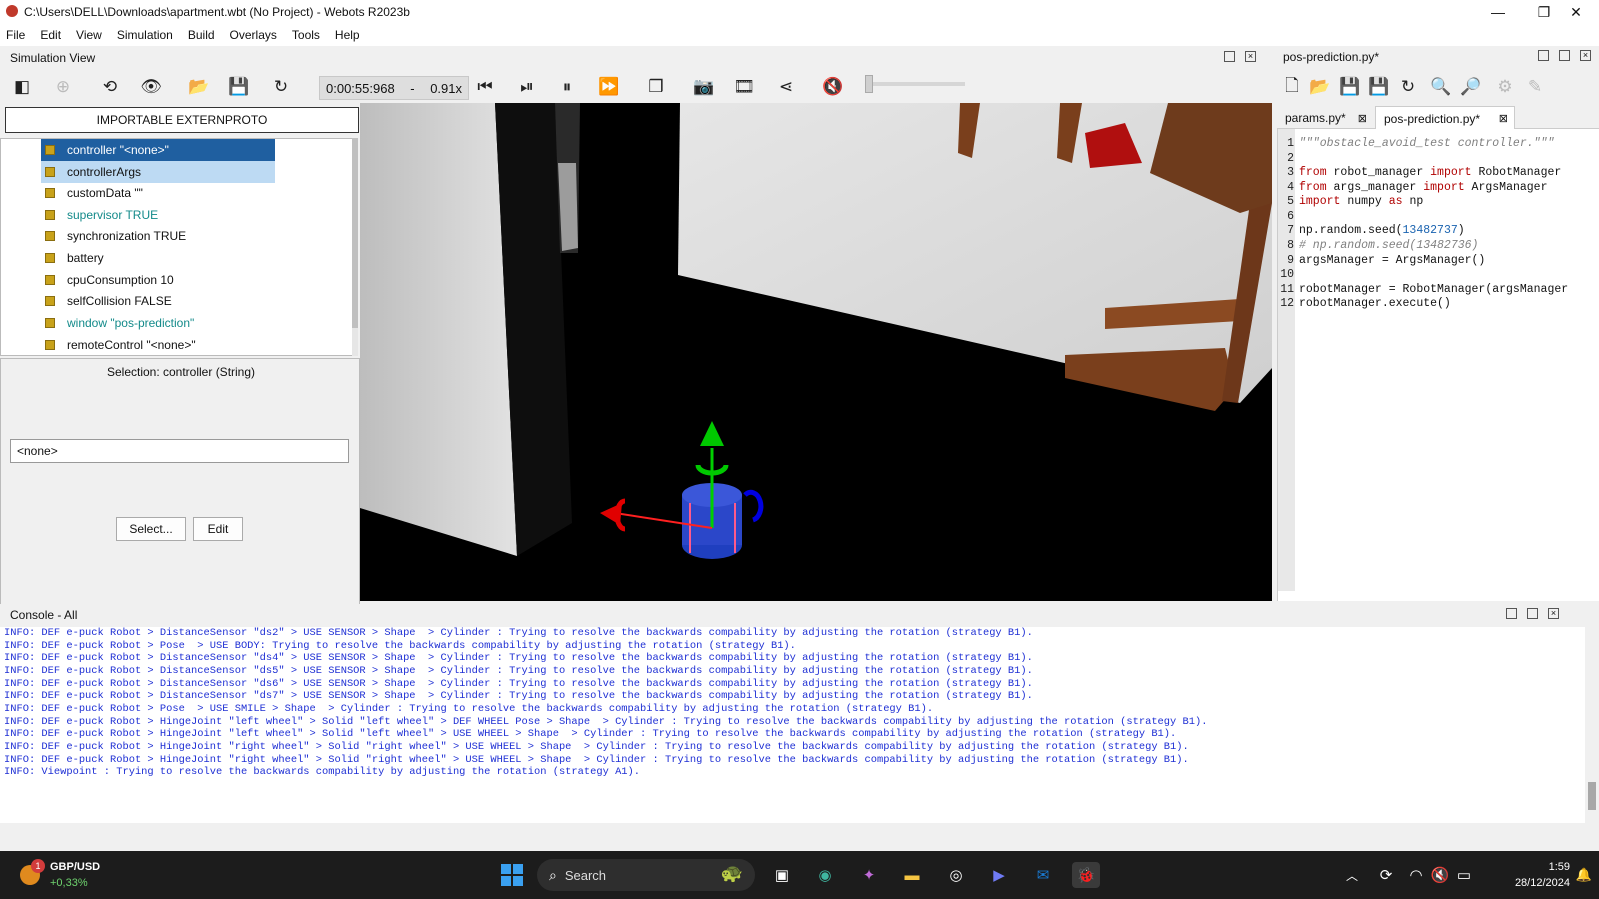 The image size is (1599, 899). Describe the element at coordinates (103, 215) in the screenshot. I see `tree-item-supervisor: supervisor TRUE` at that location.